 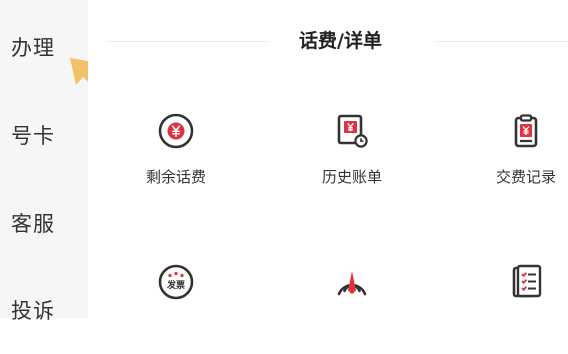 I want to click on section-title: 话费/详单, so click(x=340, y=41).